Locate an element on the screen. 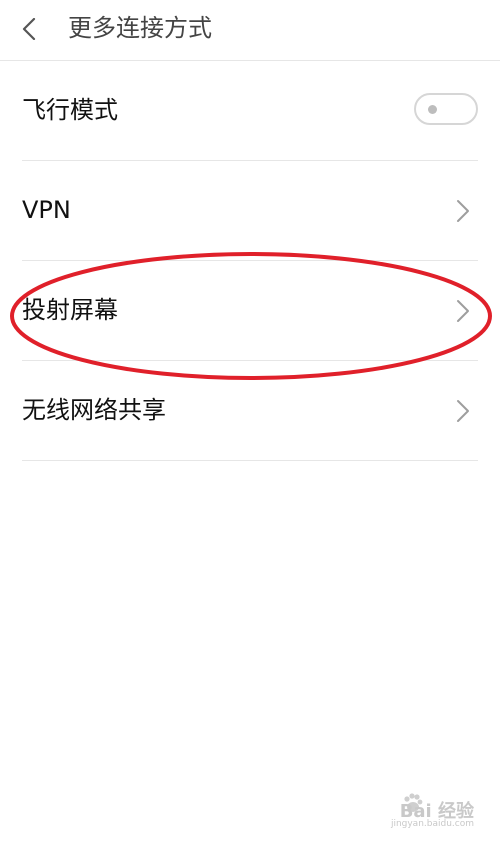 The width and height of the screenshot is (500, 853). page-title: 更多连接方式 is located at coordinates (140, 28).